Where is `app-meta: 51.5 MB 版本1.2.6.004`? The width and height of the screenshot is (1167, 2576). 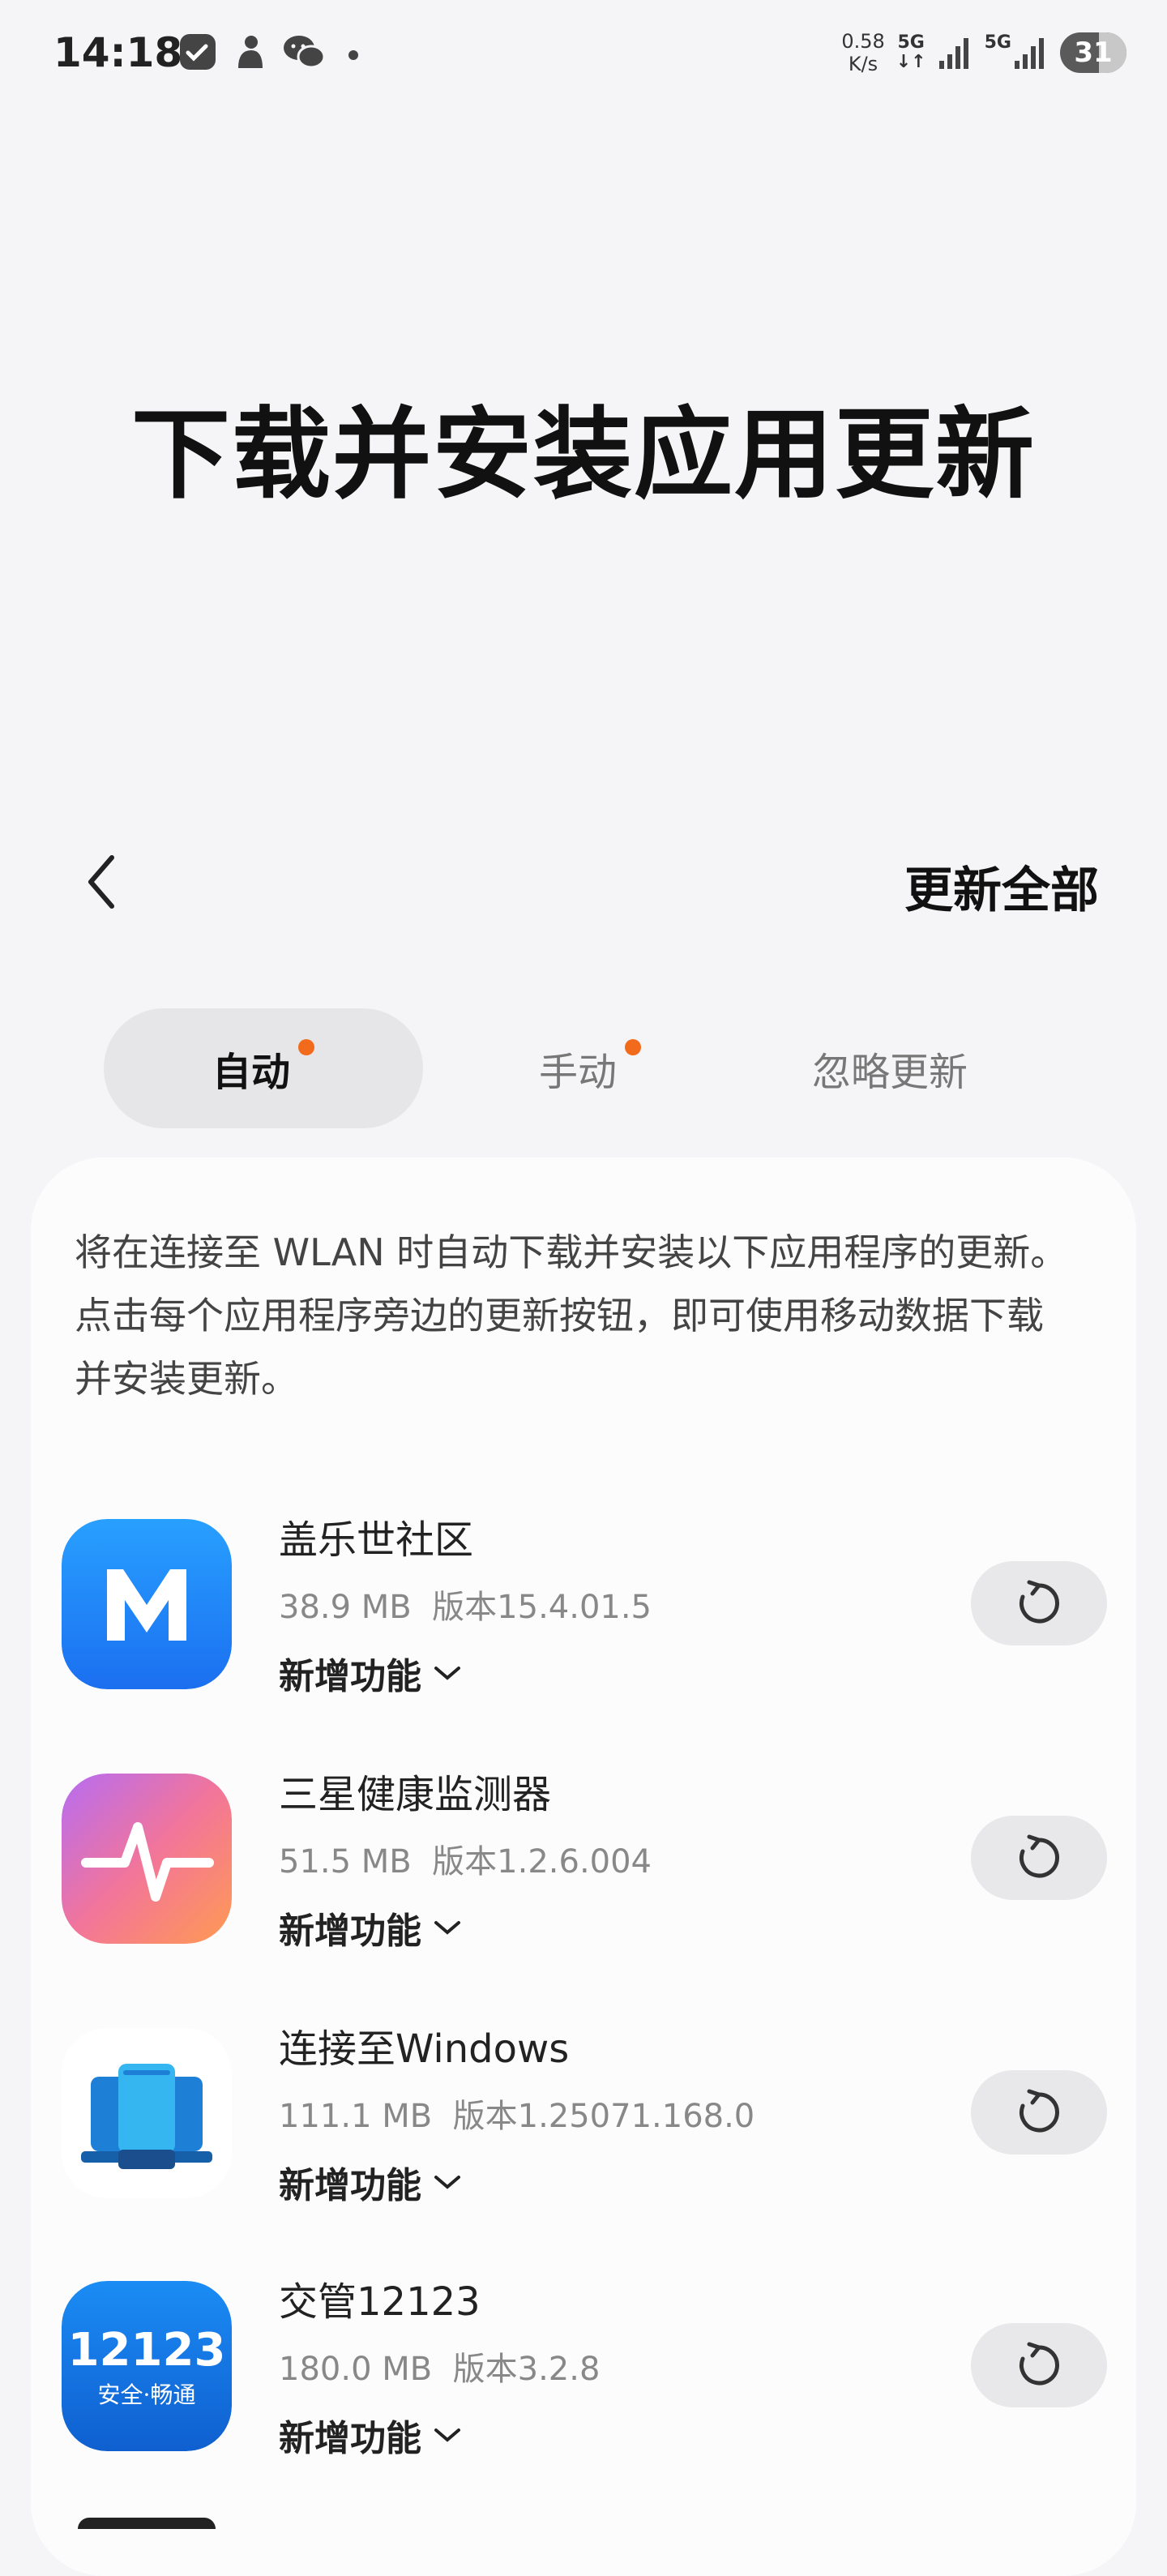
app-meta: 51.5 MB 版本1.2.6.004 is located at coordinates (465, 1862).